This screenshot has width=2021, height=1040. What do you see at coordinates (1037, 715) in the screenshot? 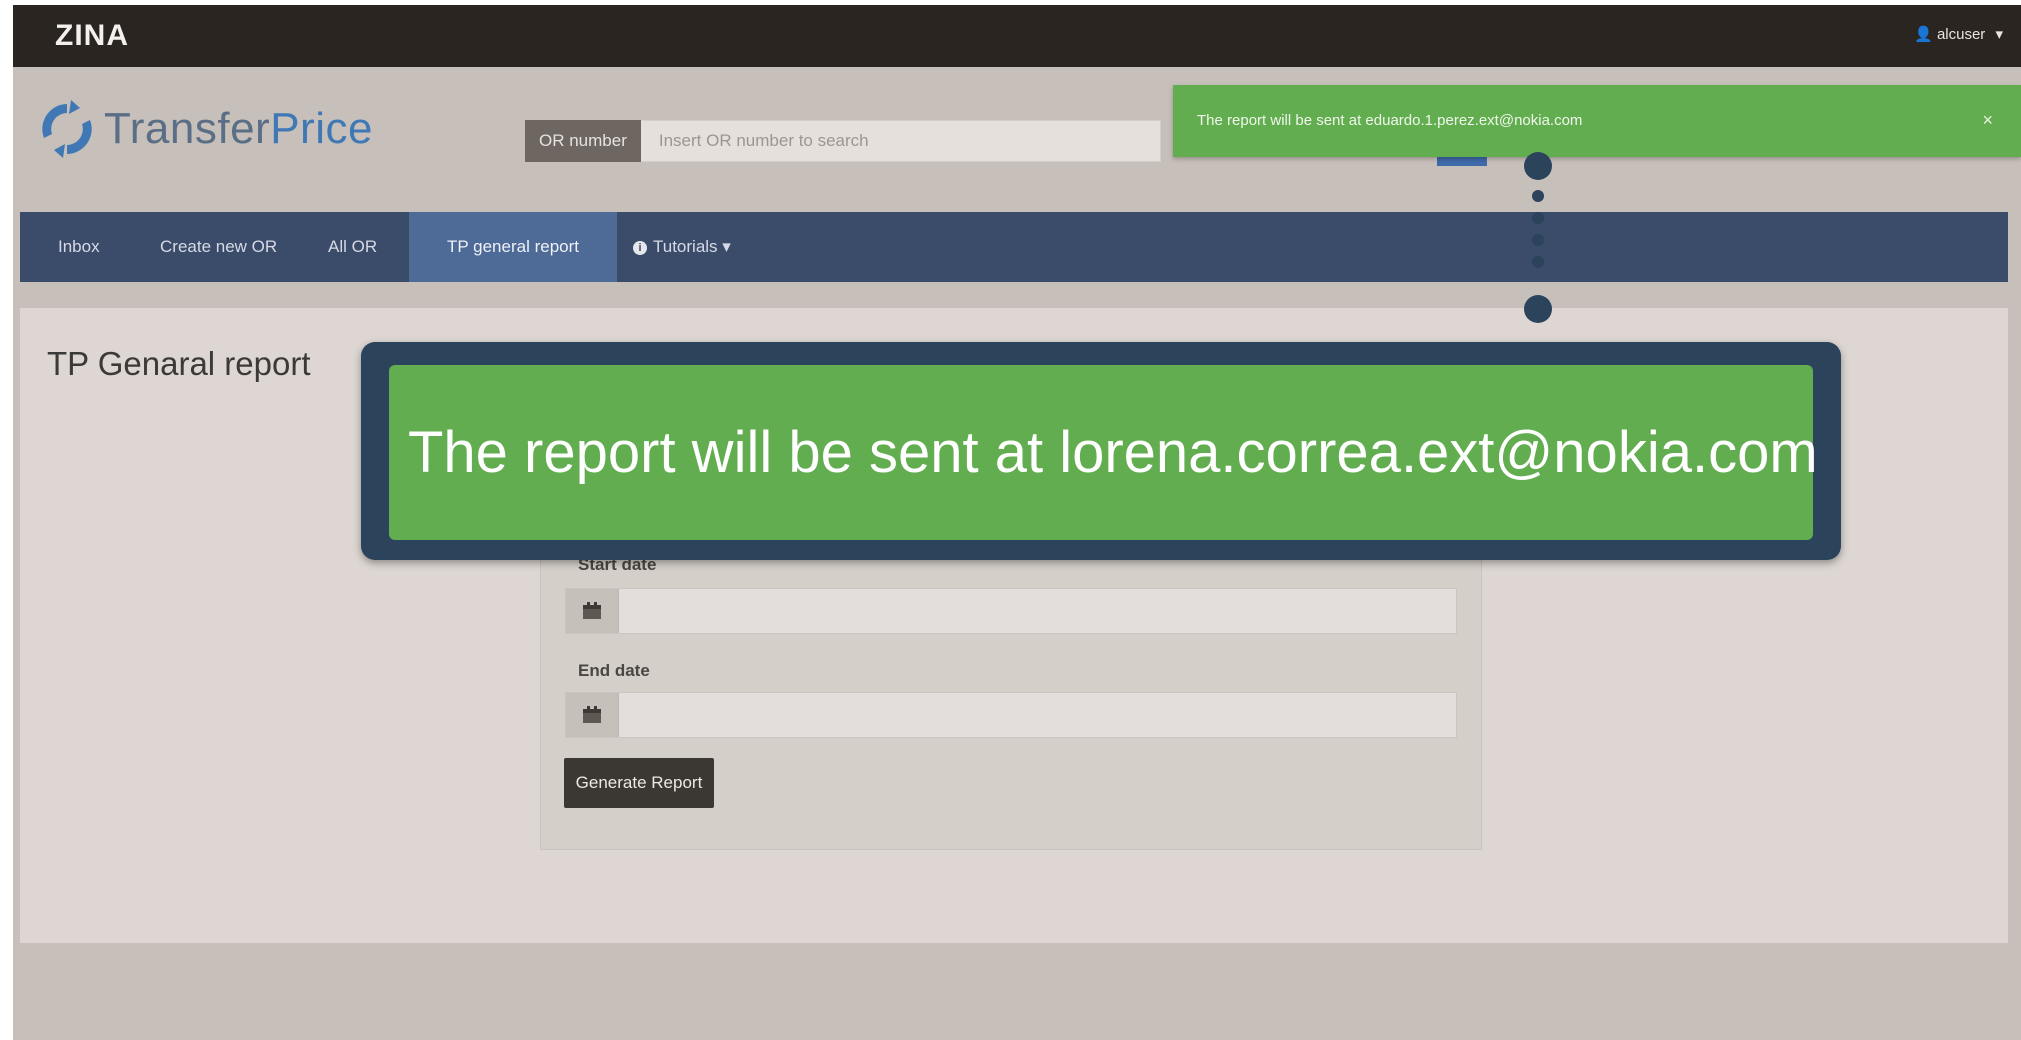
I see `end-date-input` at bounding box center [1037, 715].